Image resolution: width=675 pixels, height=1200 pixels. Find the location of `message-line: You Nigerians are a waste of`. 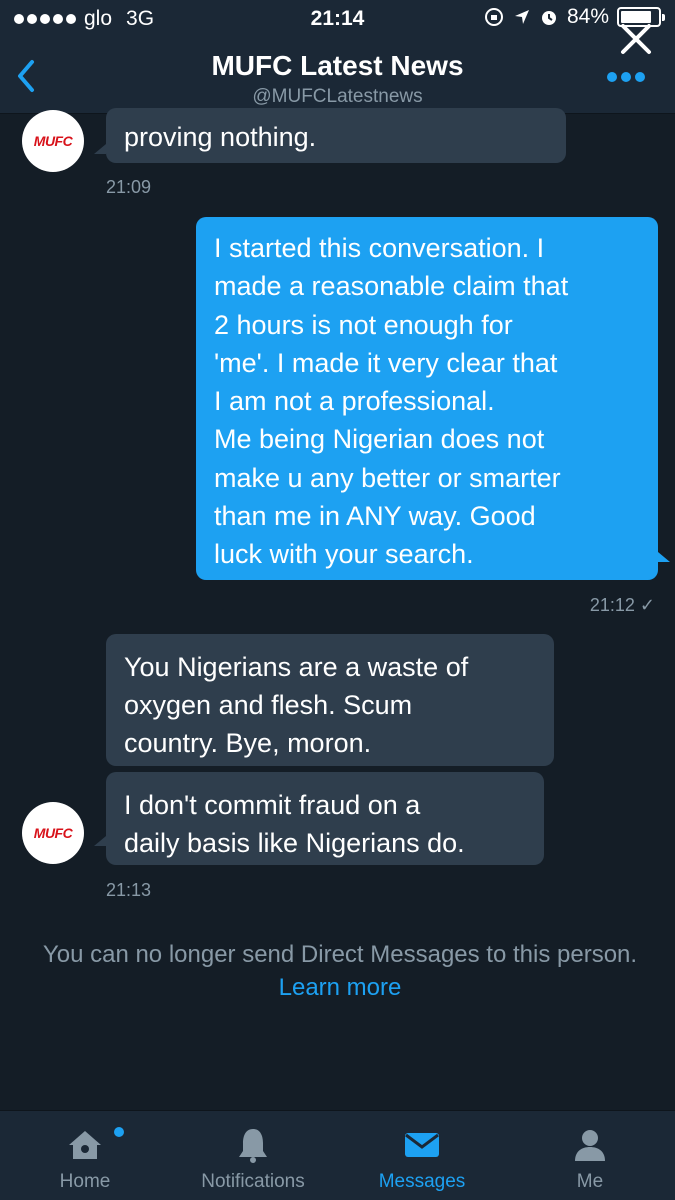

message-line: You Nigerians are a waste of is located at coordinates (296, 667).